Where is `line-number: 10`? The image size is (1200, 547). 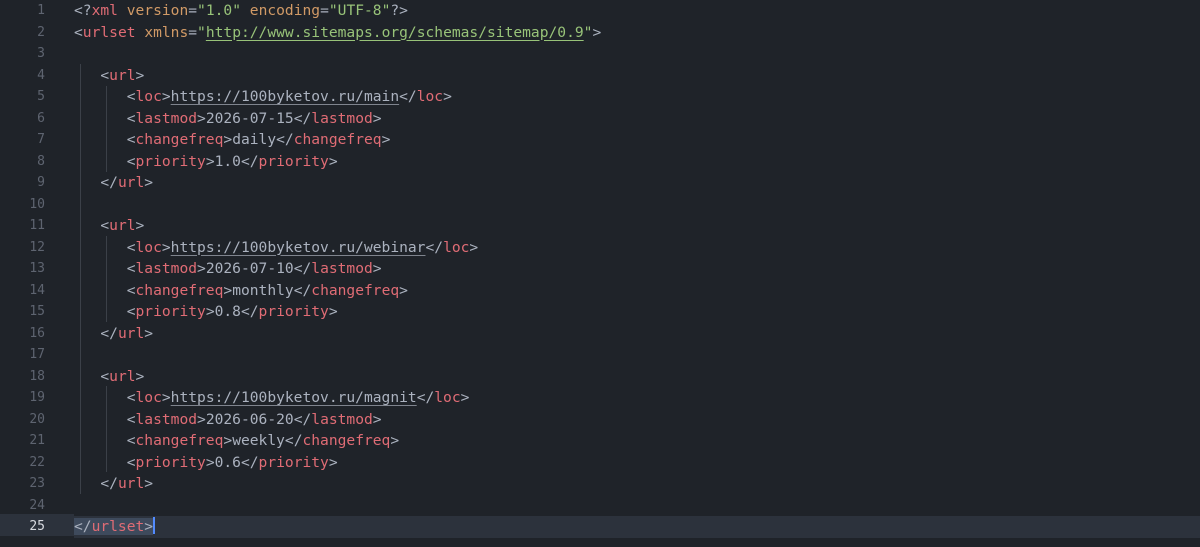
line-number: 10 is located at coordinates (37, 204).